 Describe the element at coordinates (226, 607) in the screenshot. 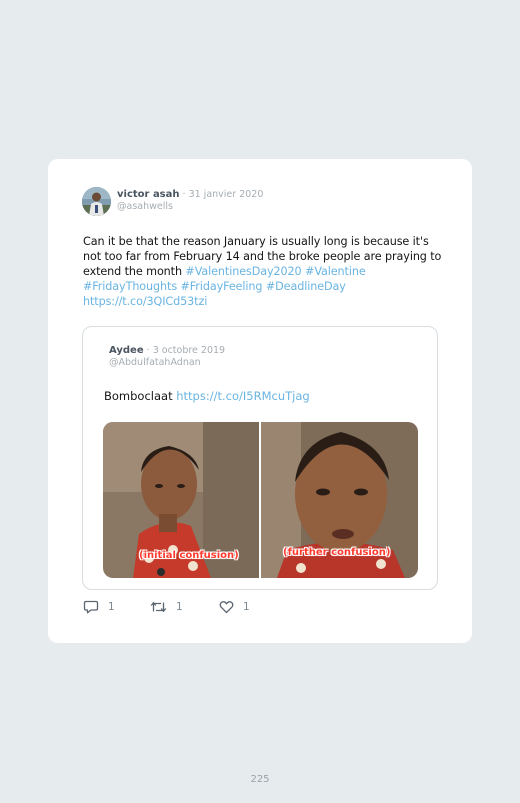

I see `heart-icon` at that location.